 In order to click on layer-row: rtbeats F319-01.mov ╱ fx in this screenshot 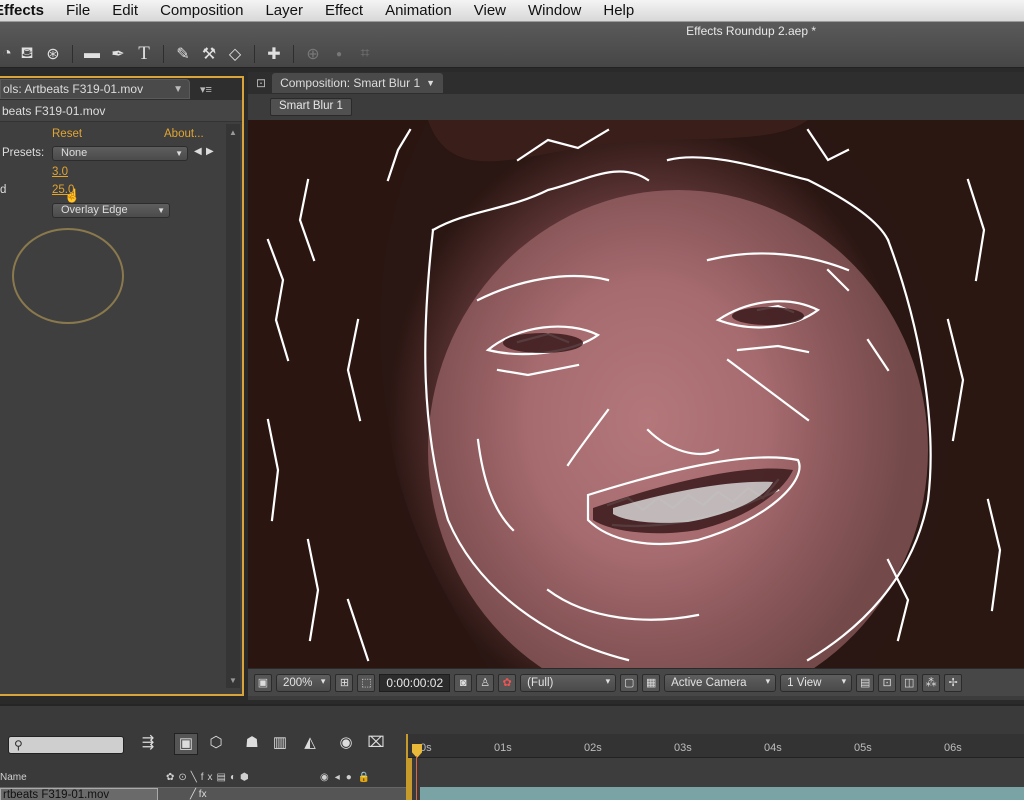, I will do `click(203, 793)`.